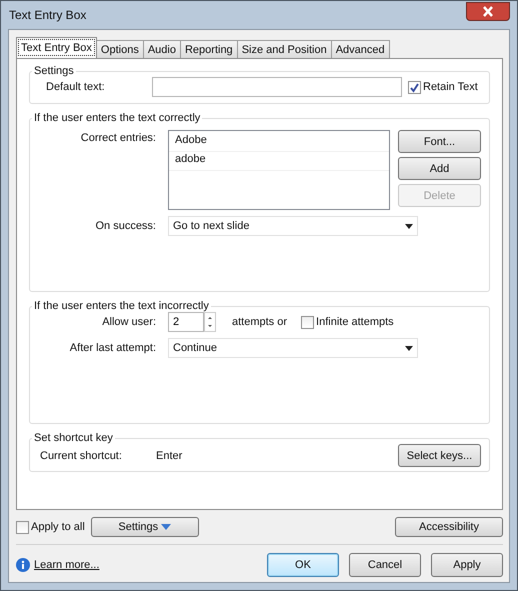 The height and width of the screenshot is (591, 518). I want to click on field-label: After last attempt:, so click(112, 348).